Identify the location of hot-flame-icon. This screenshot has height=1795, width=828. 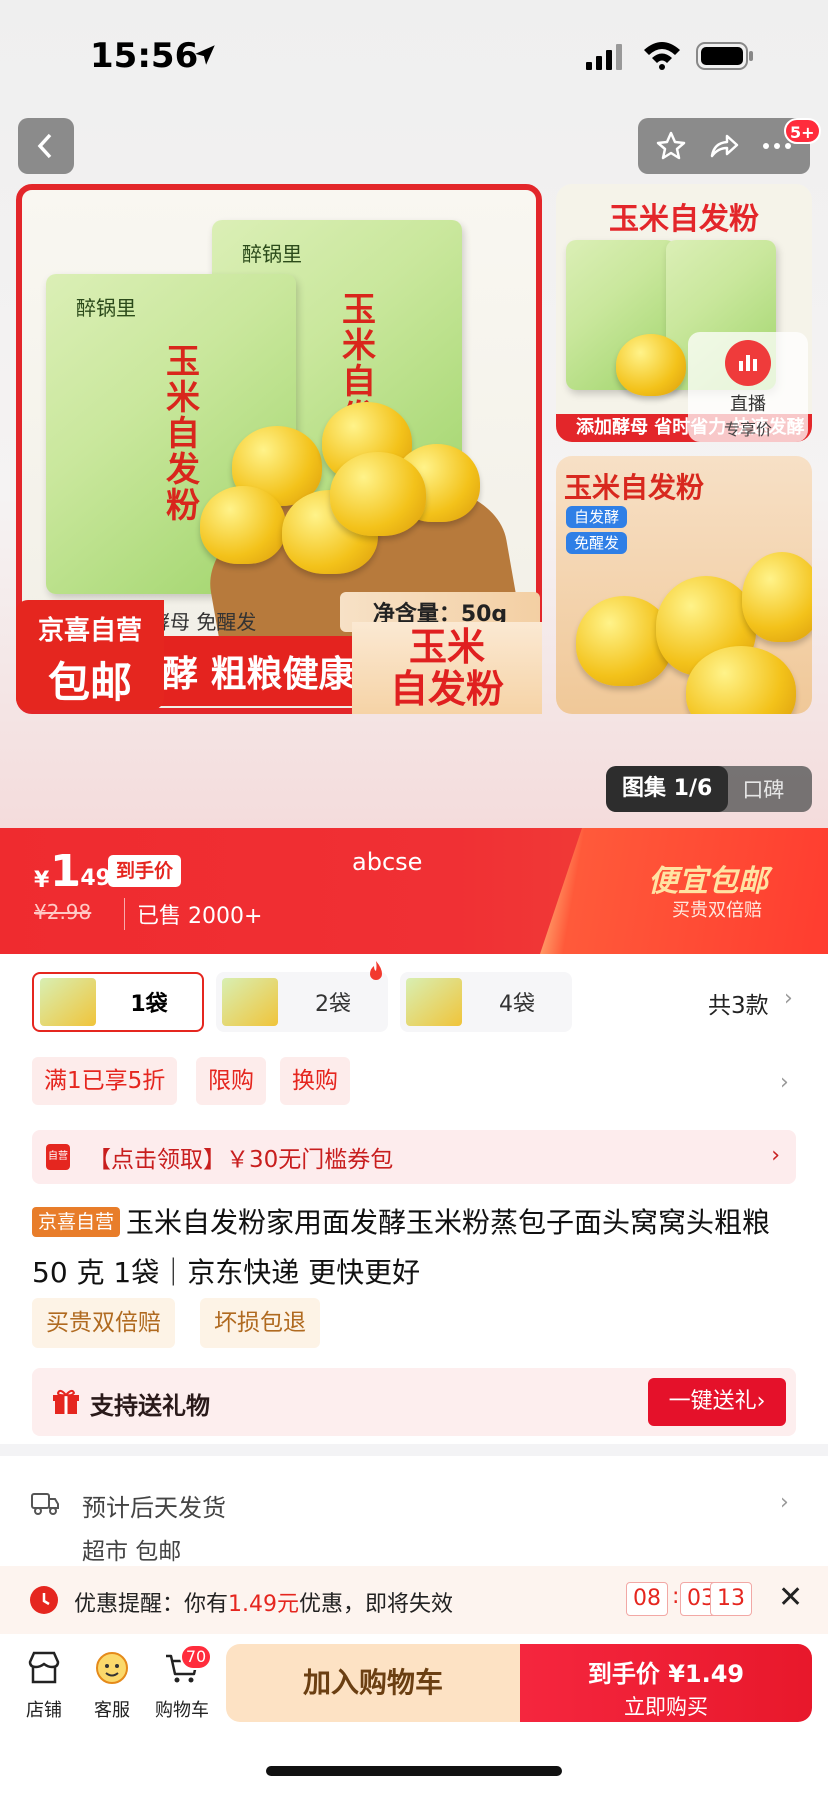
(376, 970).